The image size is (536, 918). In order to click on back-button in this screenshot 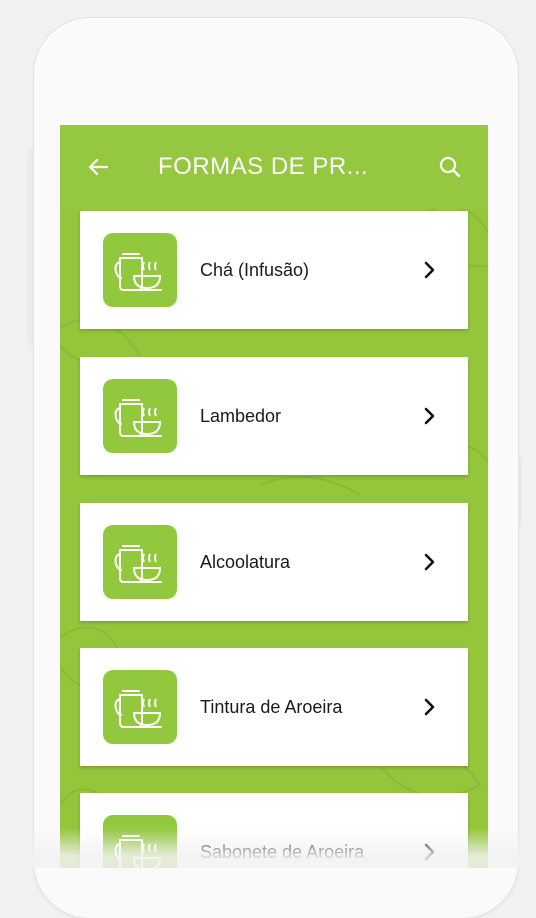, I will do `click(98, 167)`.